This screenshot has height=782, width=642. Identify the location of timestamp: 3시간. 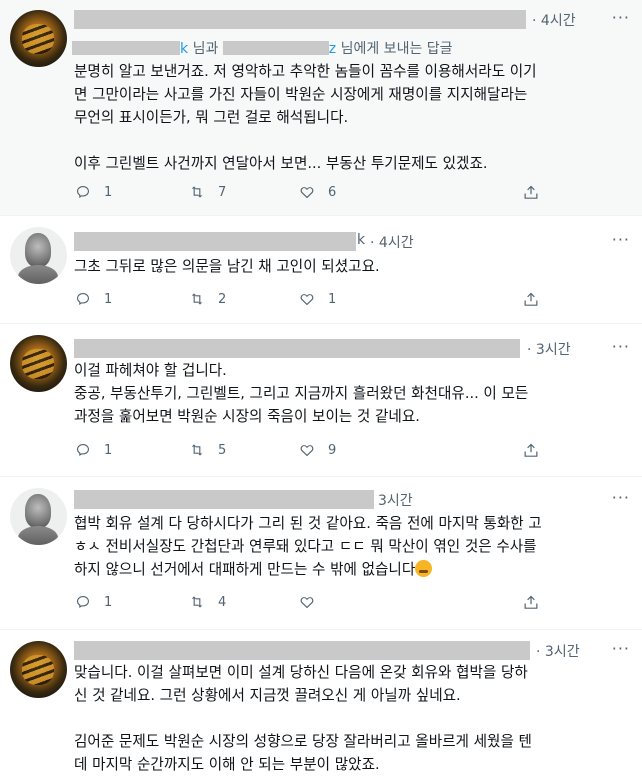
(395, 500).